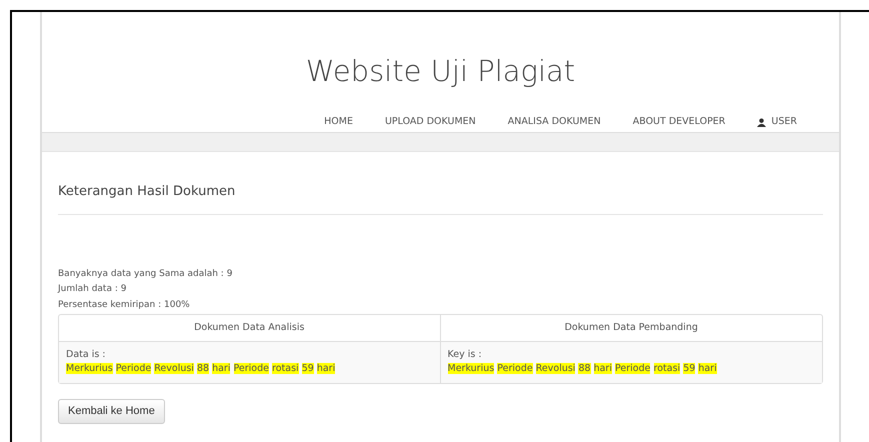  Describe the element at coordinates (111, 411) in the screenshot. I see `back-button: Kembali ke Home` at that location.